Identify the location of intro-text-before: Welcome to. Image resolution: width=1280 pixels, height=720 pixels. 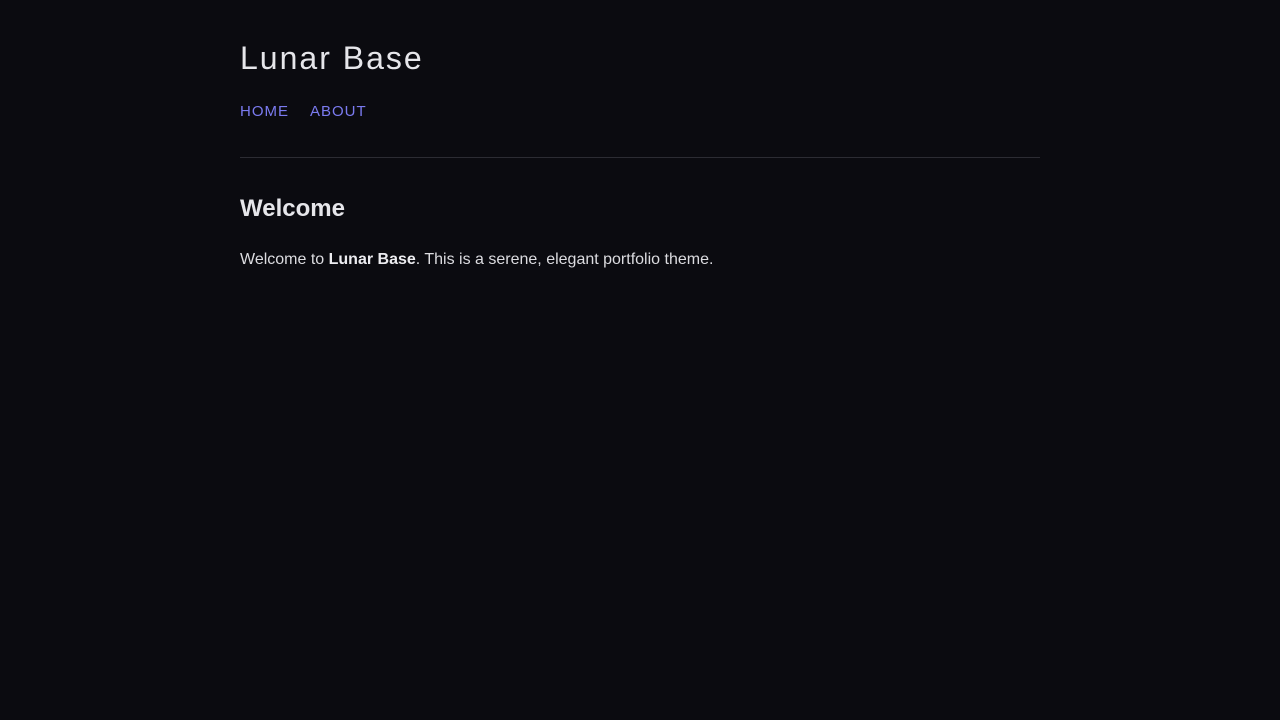
(284, 259).